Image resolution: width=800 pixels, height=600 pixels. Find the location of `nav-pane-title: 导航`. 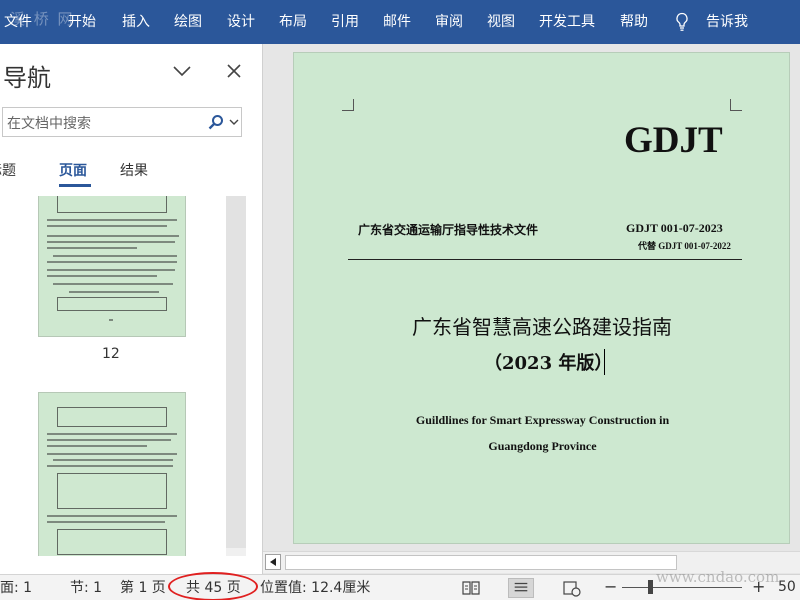

nav-pane-title: 导航 is located at coordinates (27, 78).